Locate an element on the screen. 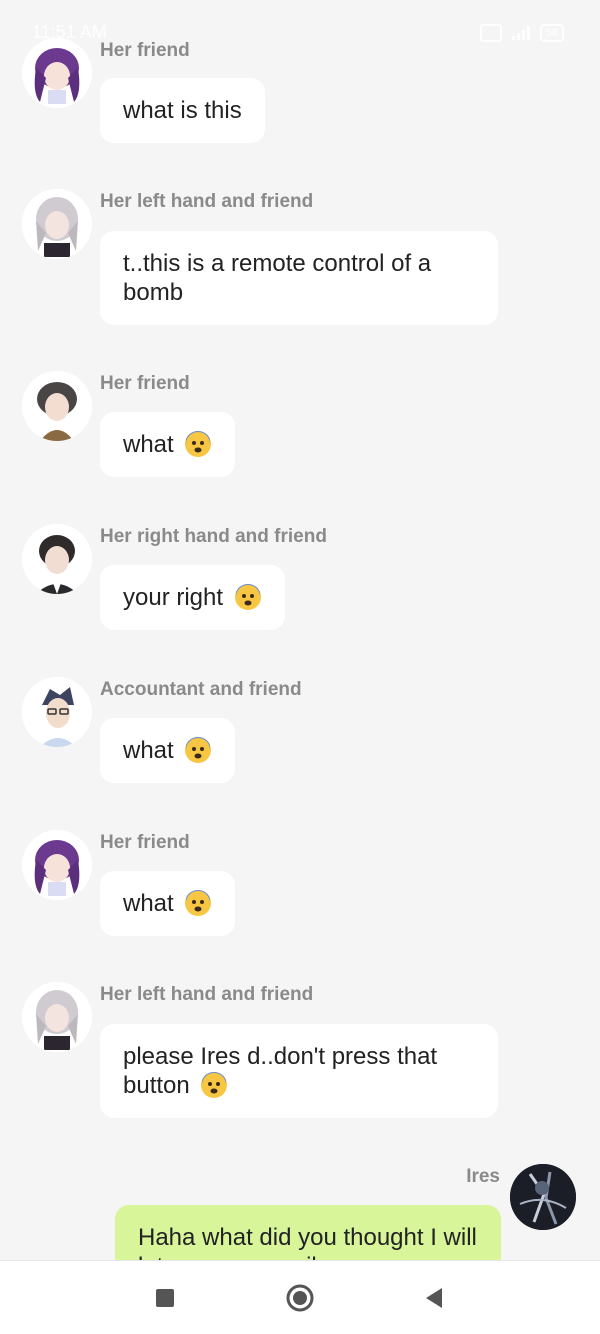 The image size is (600, 1334). status-icons: 58 is located at coordinates (521, 33).